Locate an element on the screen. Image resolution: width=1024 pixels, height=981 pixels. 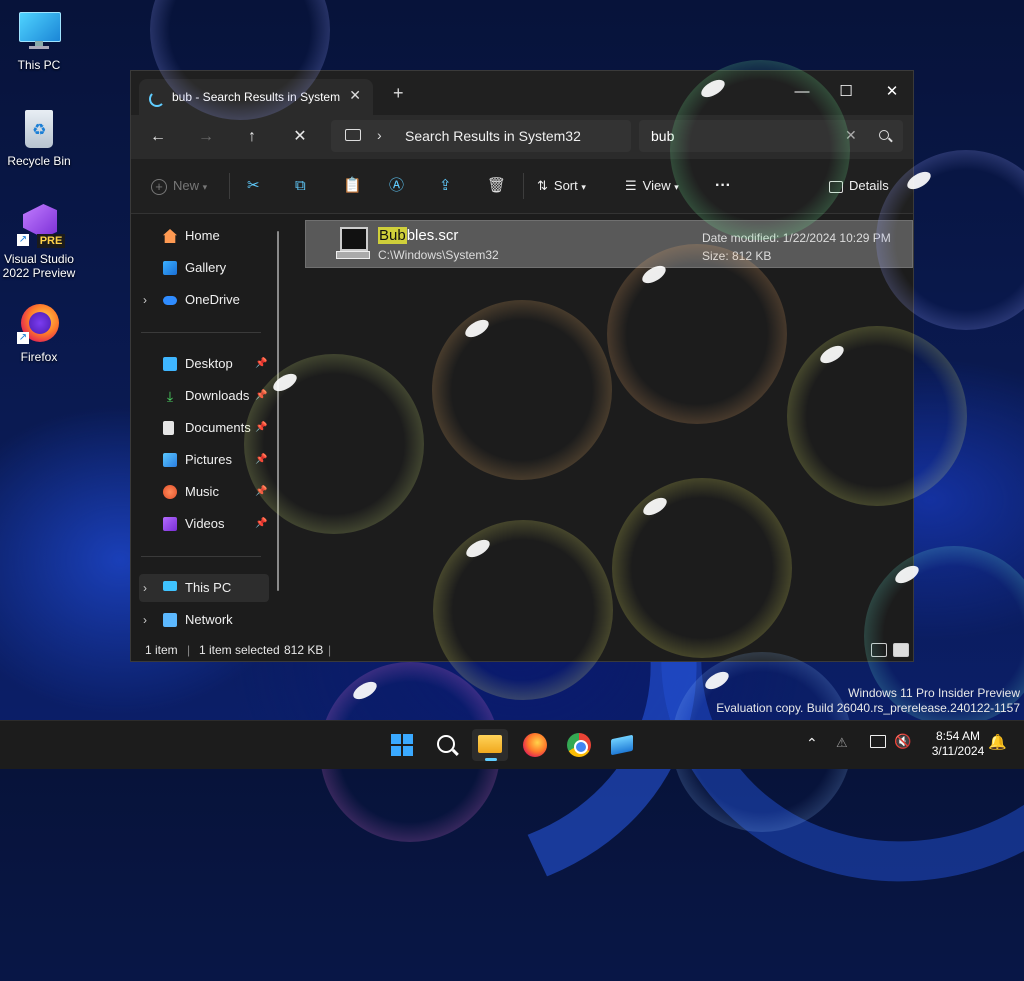
sidebar-item-label: Videos is located at coordinates (205, 523).